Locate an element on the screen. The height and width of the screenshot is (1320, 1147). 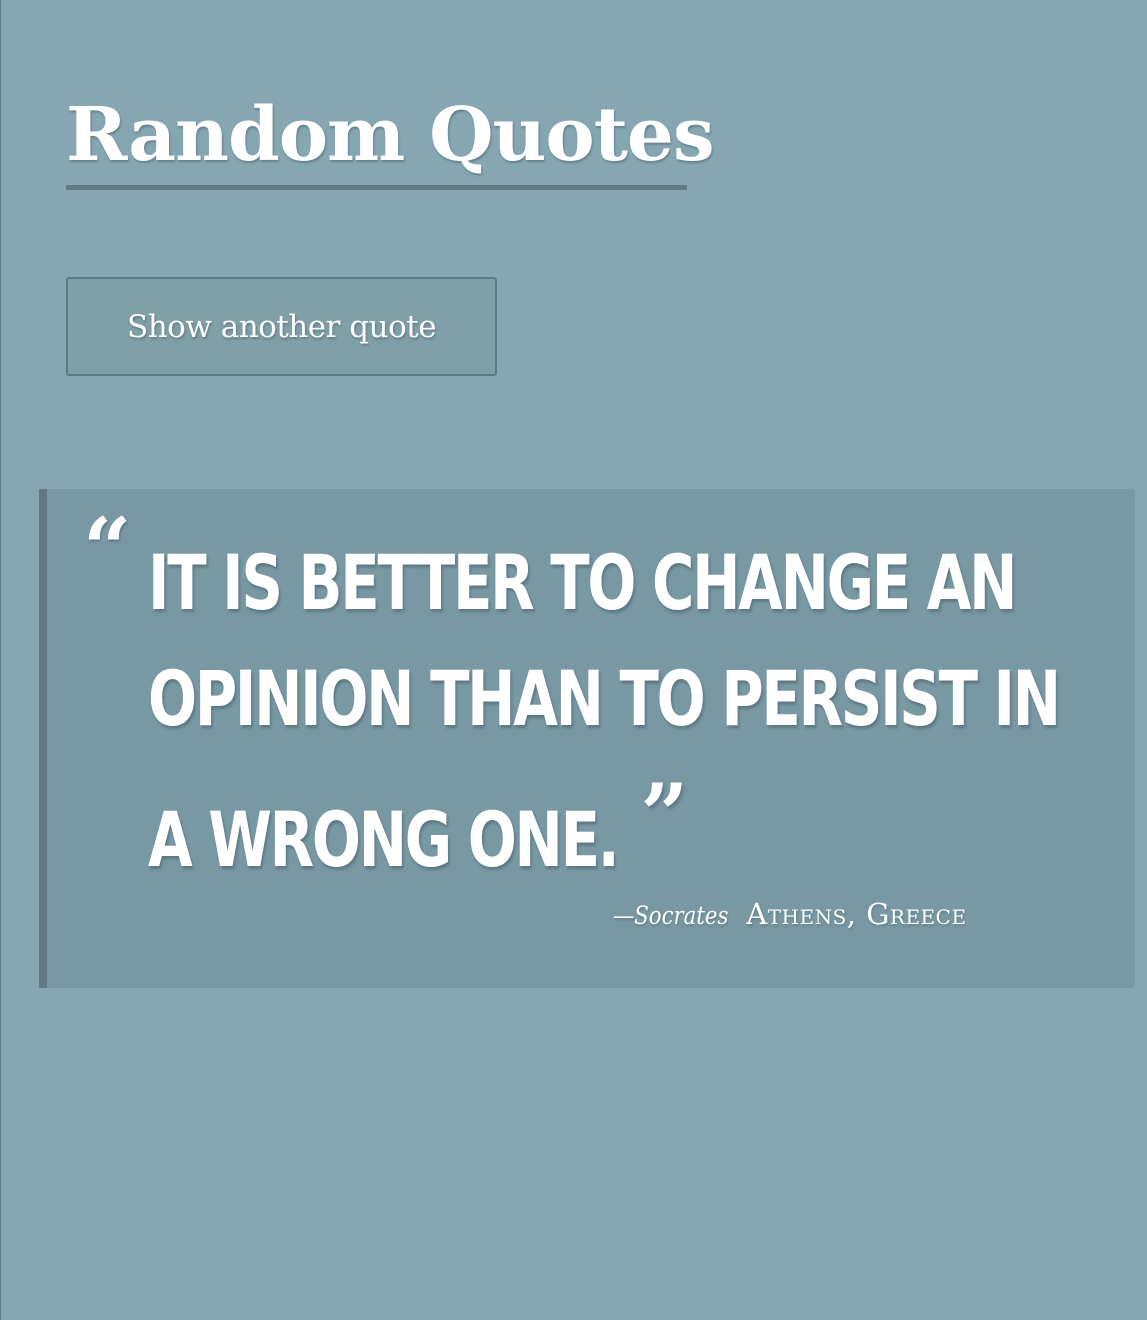
close-quote-mark-icon: ” is located at coordinates (664, 814).